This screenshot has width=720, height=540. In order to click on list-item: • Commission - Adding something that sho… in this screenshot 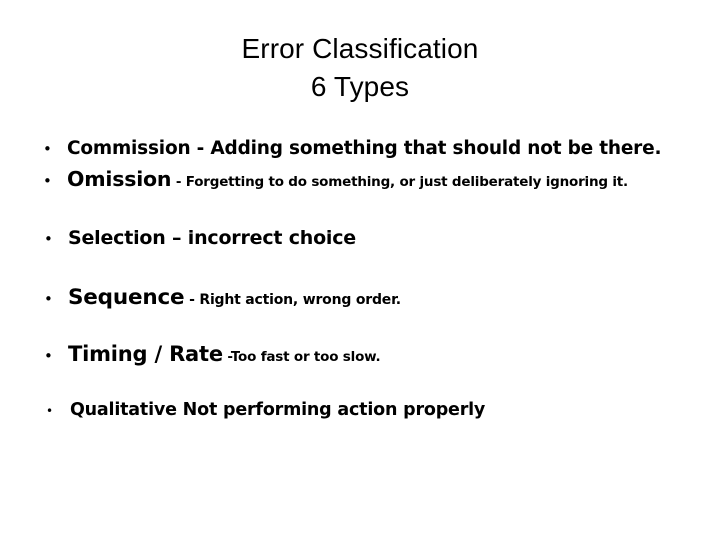, I will do `click(364, 152)`.